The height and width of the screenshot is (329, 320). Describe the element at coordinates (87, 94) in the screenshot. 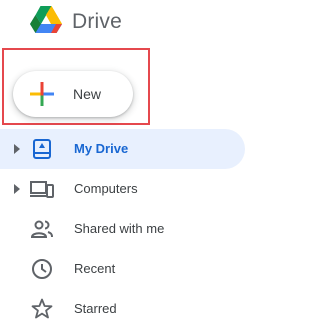

I see `new-button-label: New` at that location.